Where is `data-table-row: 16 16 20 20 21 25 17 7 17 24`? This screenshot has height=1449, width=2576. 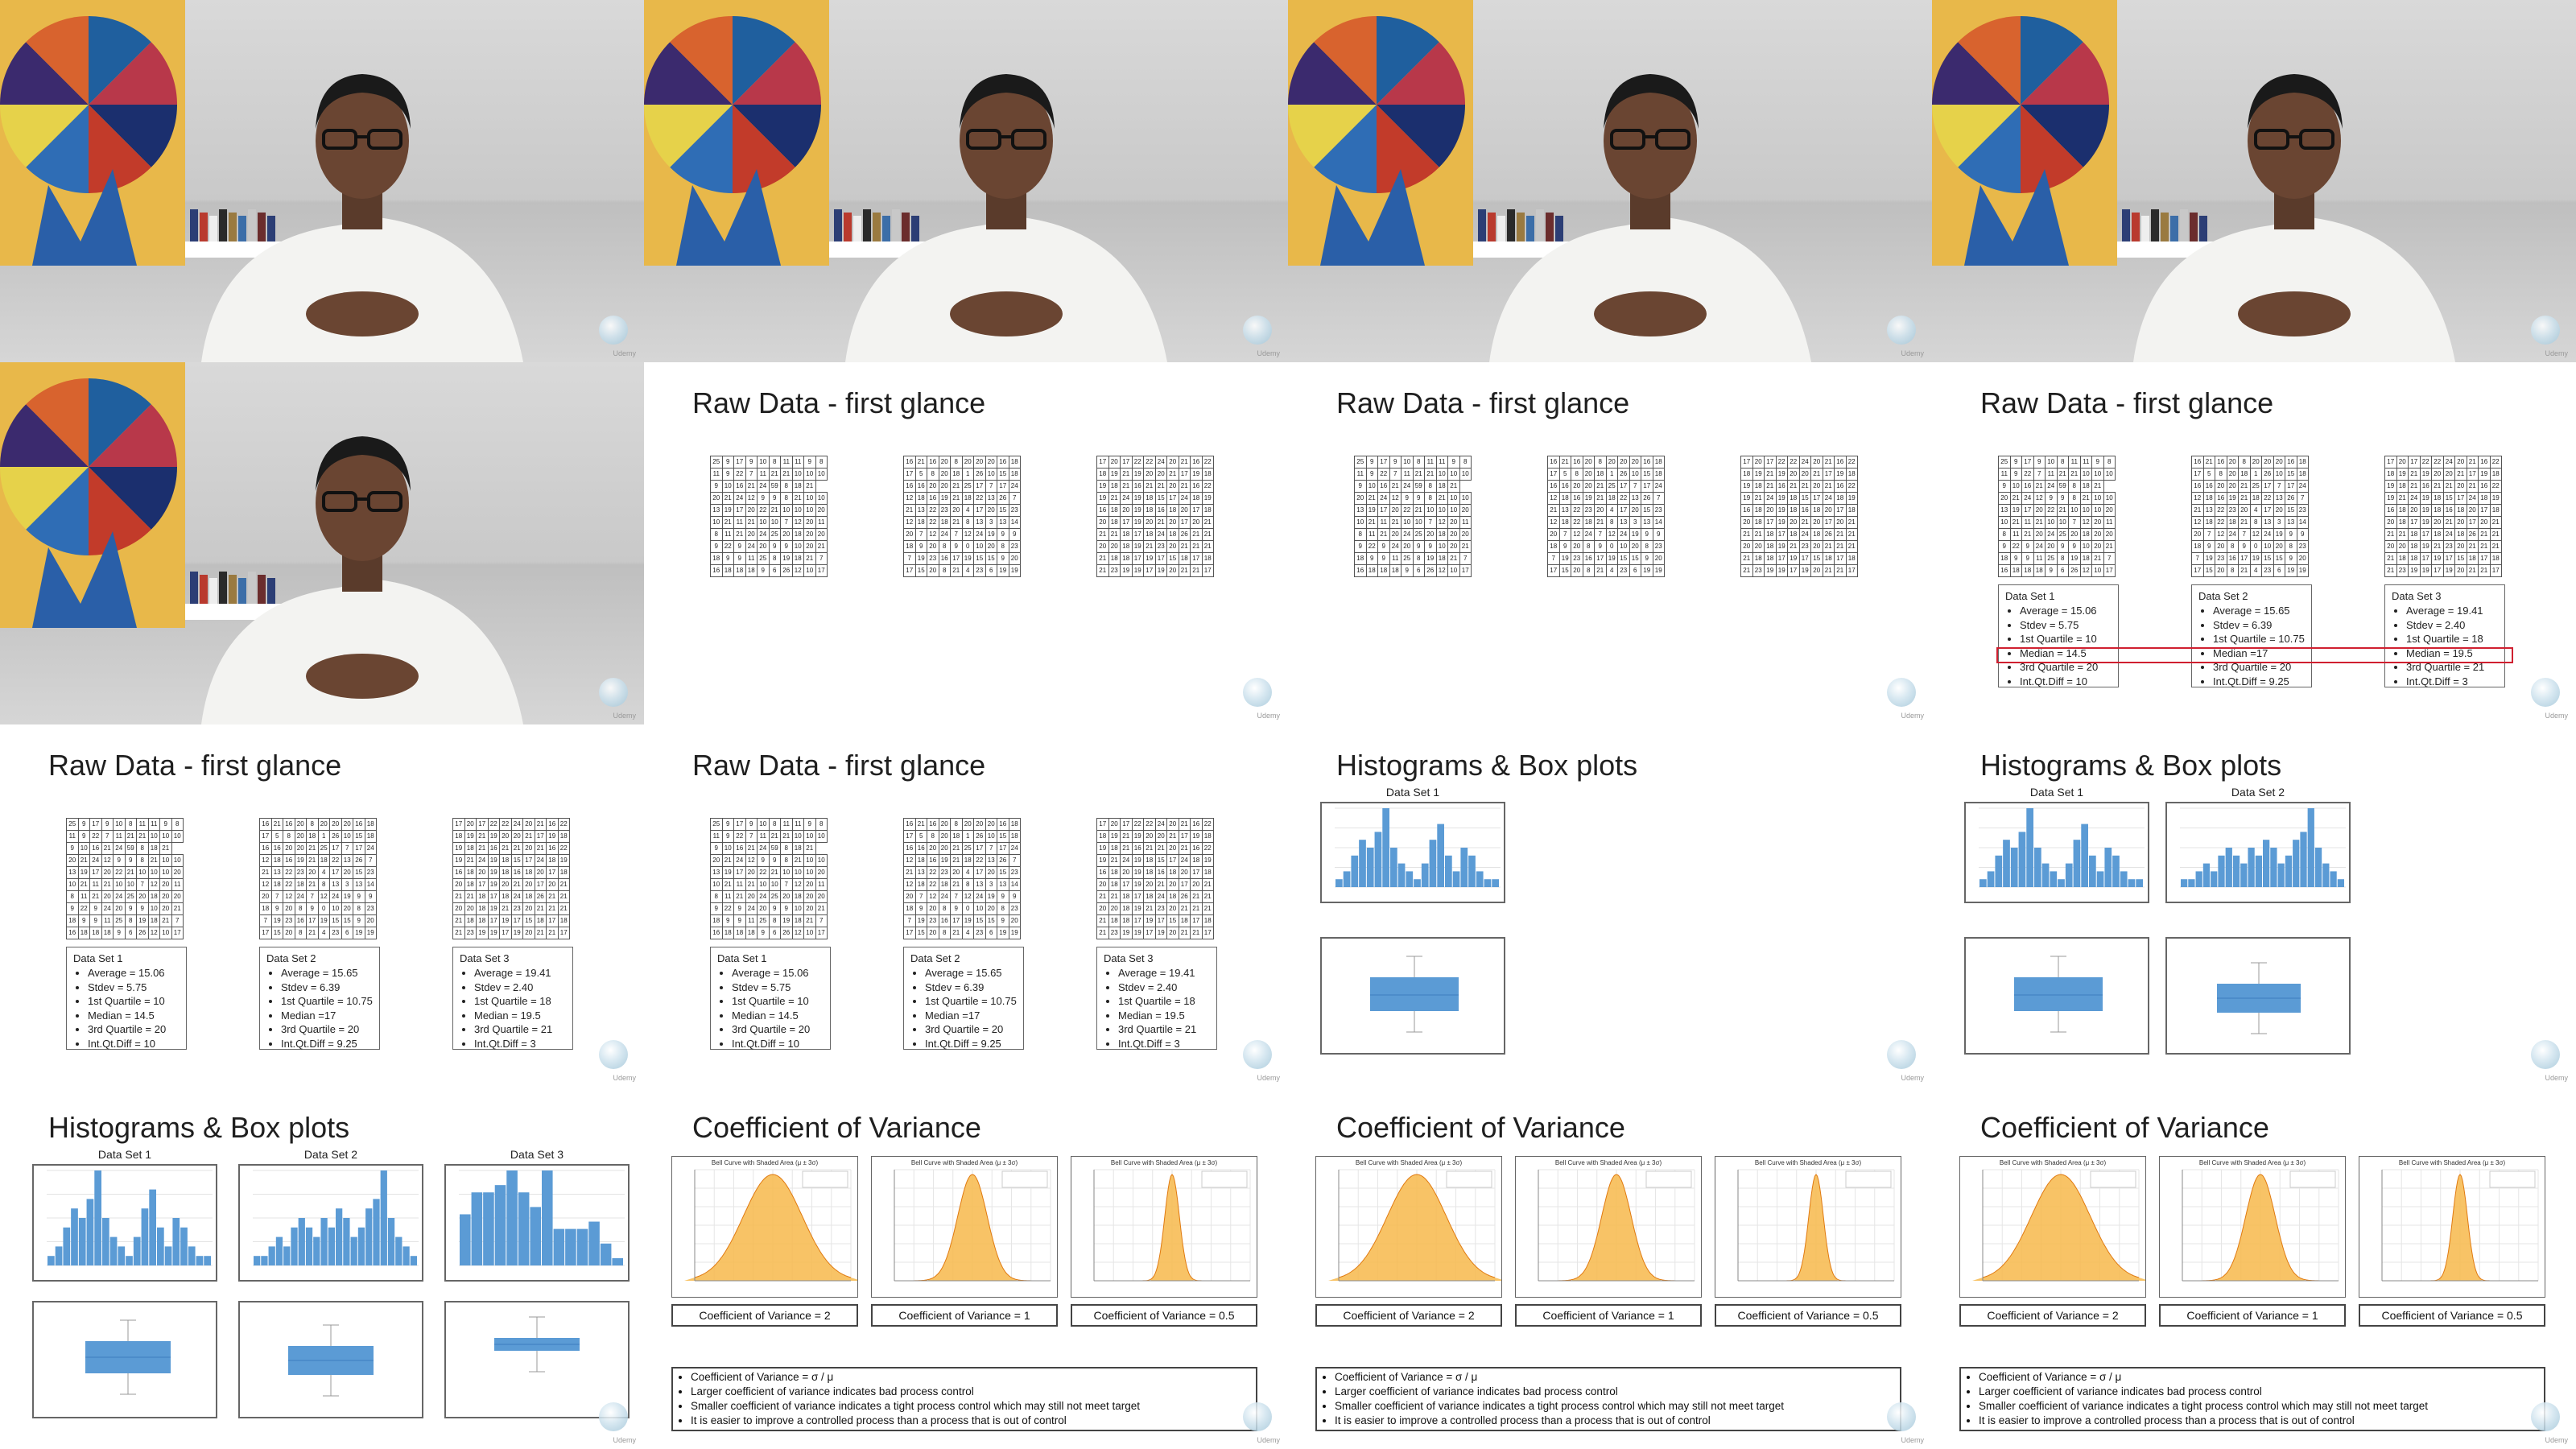
data-table-row: 16 16 20 20 21 25 17 7 17 24 is located at coordinates (318, 848).